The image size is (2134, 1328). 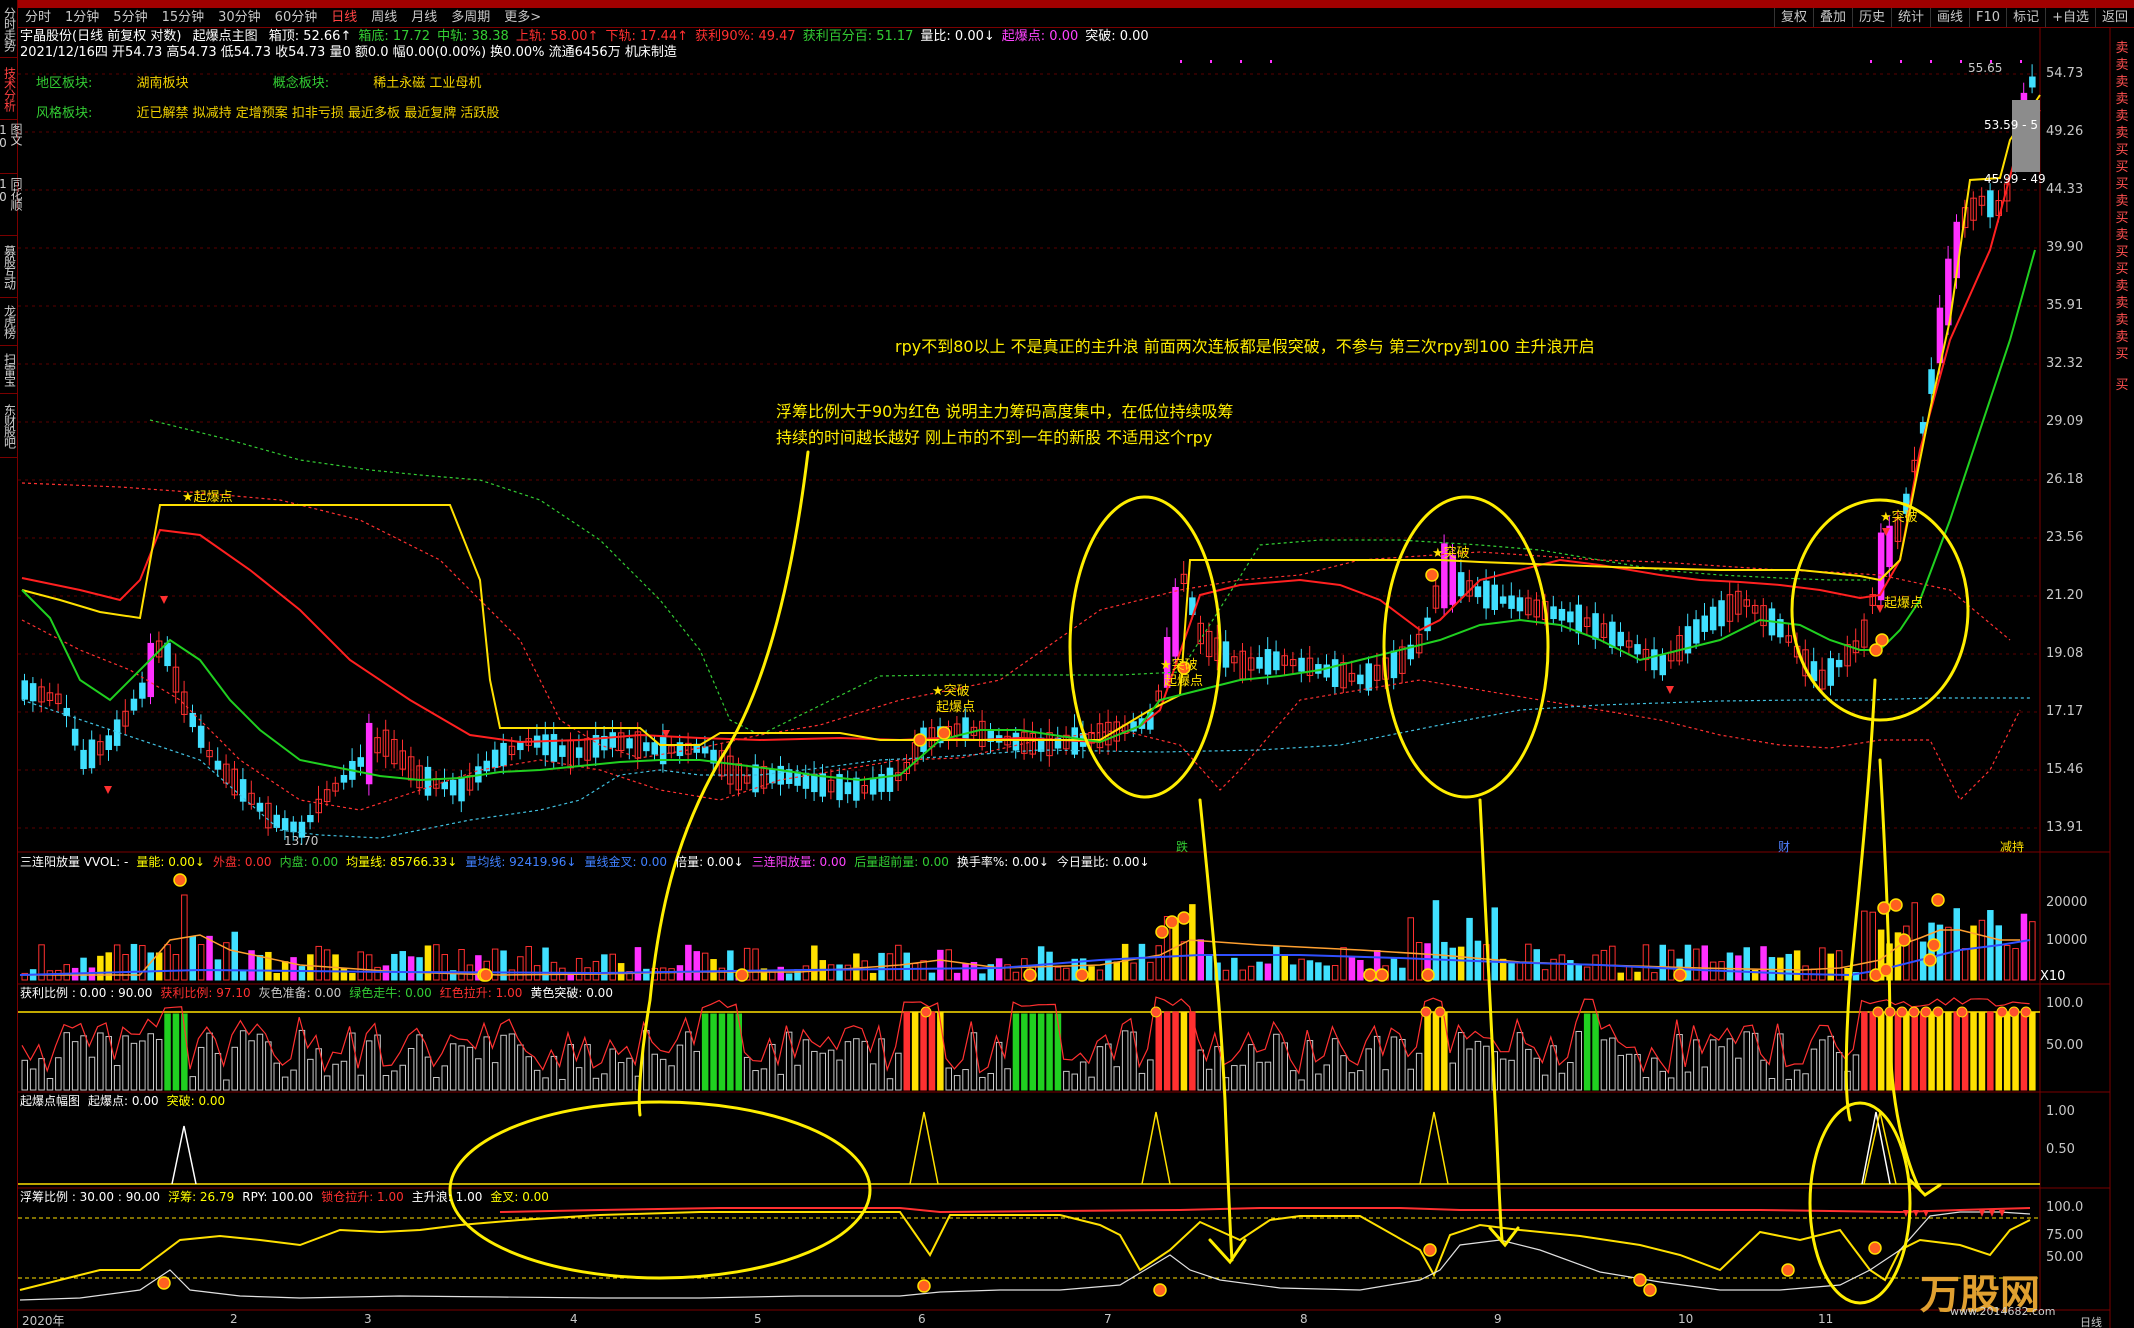 I want to click on month-label-6: 7, so click(x=1108, y=1319).